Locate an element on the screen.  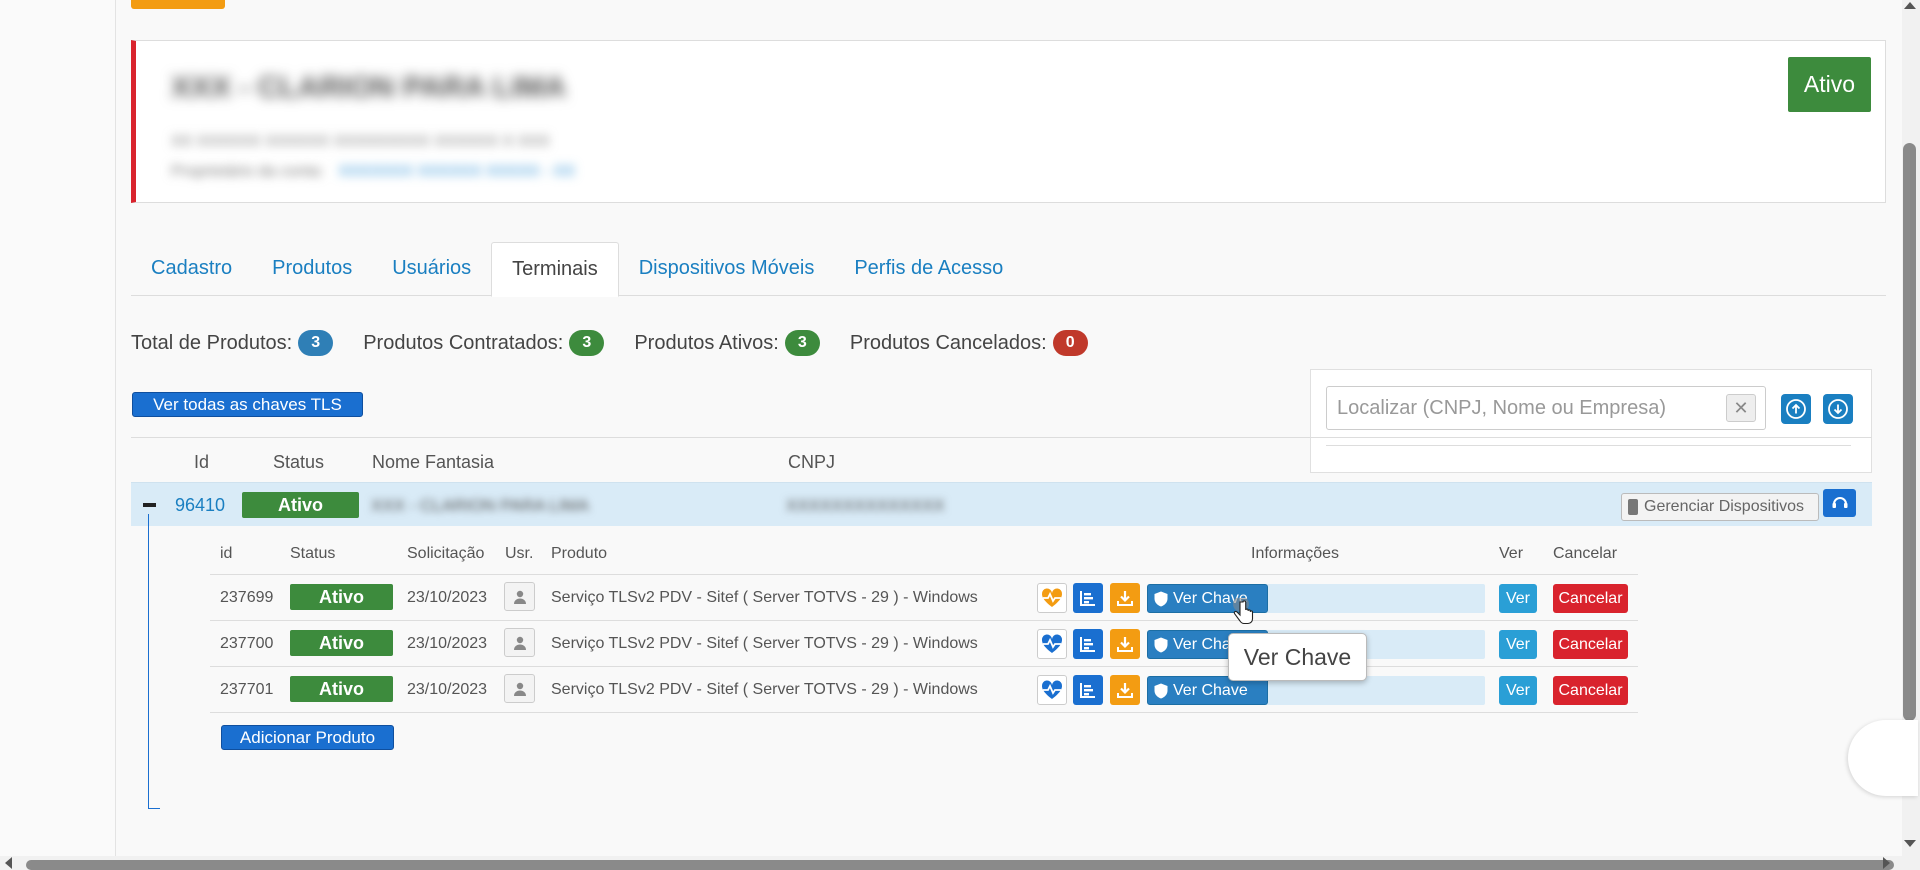
heartbeat-warning-icon is located at coordinates (1052, 597).